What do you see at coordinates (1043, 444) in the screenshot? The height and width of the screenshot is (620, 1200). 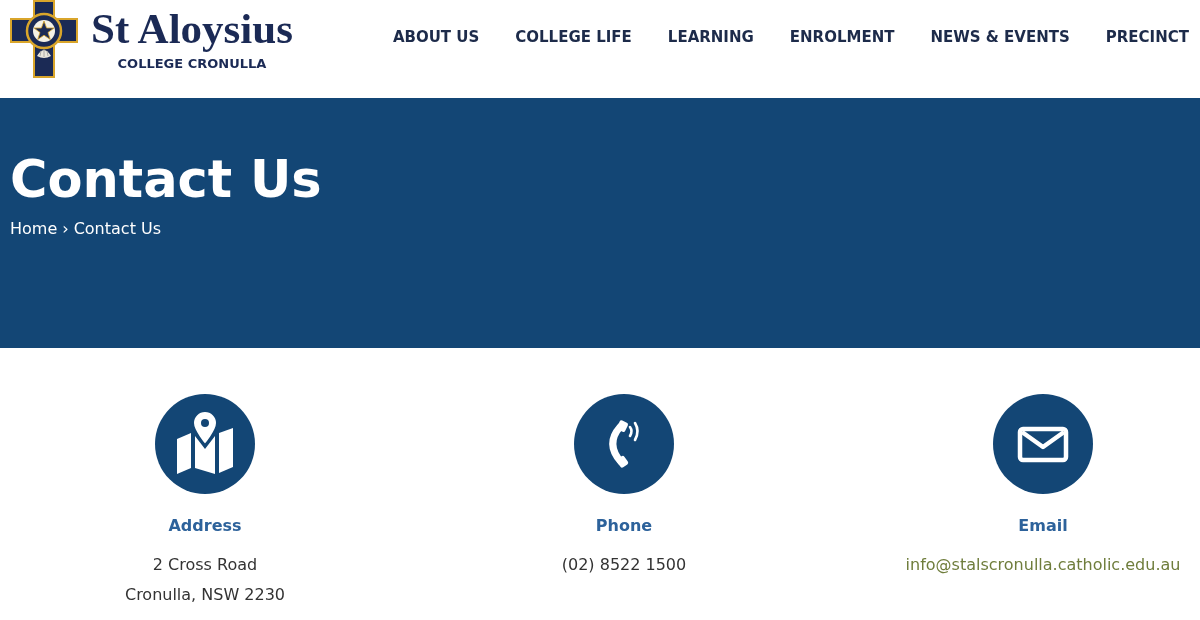 I see `mail-icon` at bounding box center [1043, 444].